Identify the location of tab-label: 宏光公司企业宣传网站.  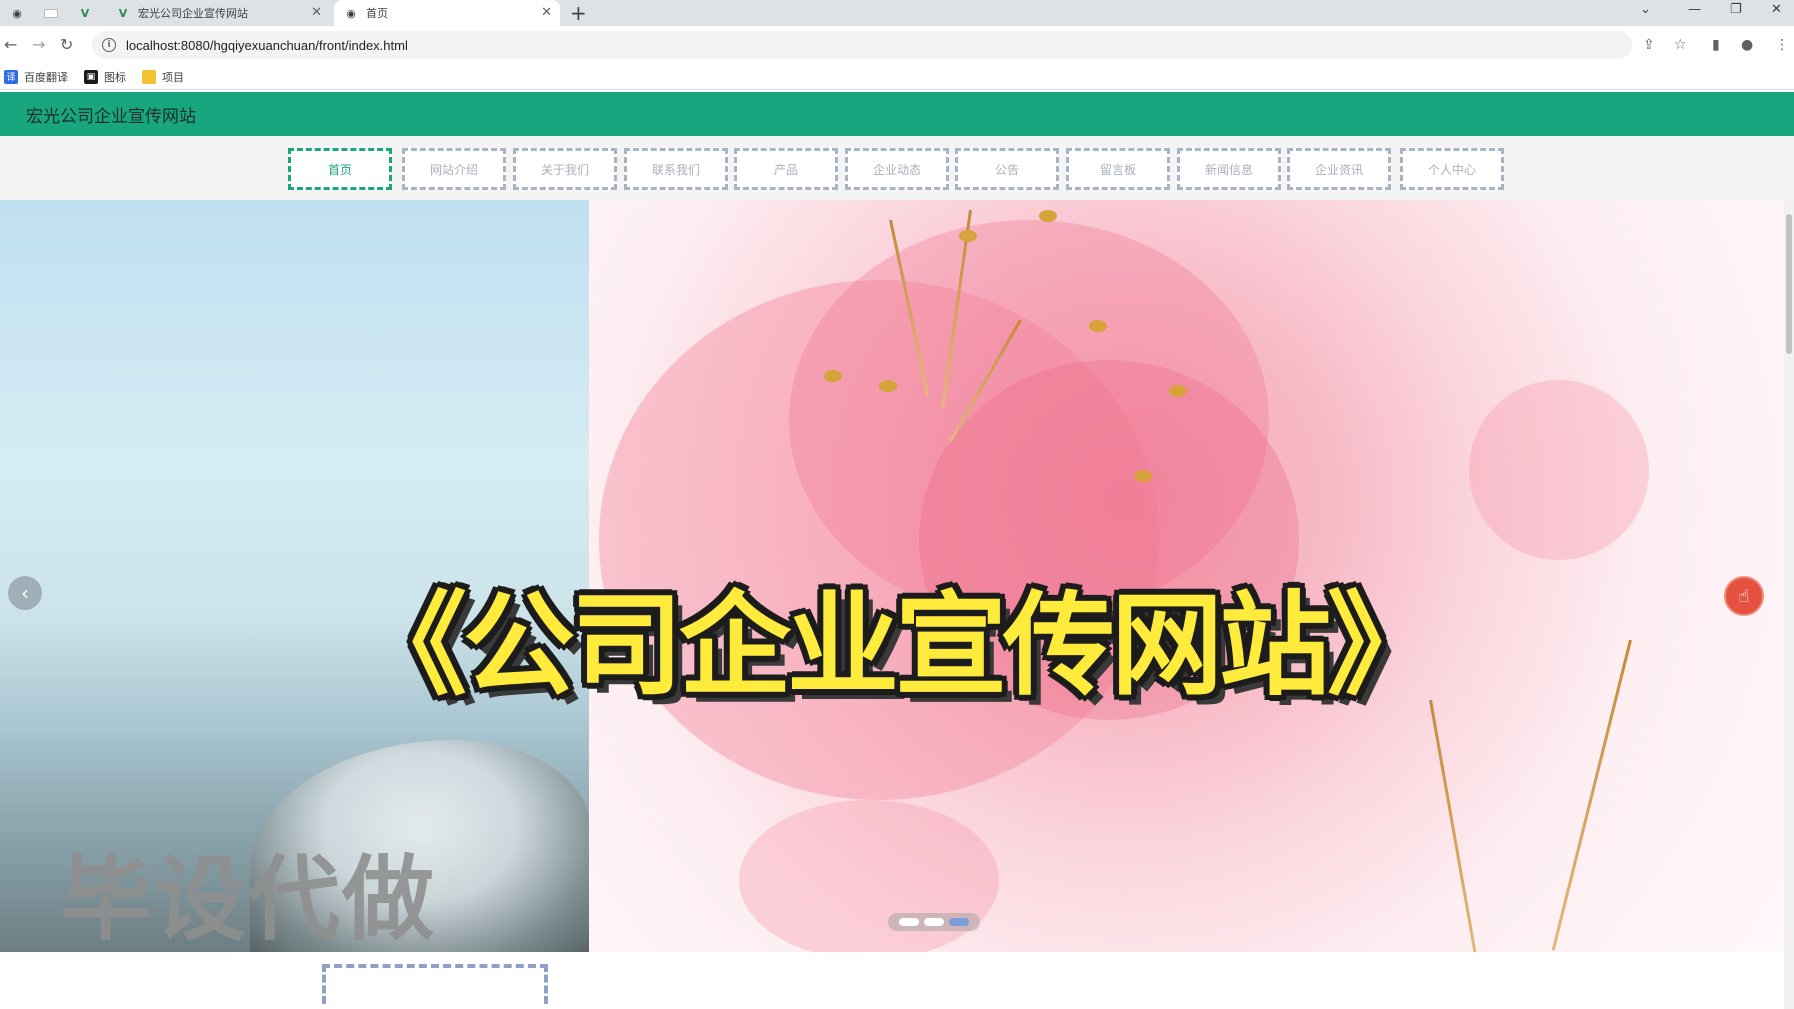
(193, 13).